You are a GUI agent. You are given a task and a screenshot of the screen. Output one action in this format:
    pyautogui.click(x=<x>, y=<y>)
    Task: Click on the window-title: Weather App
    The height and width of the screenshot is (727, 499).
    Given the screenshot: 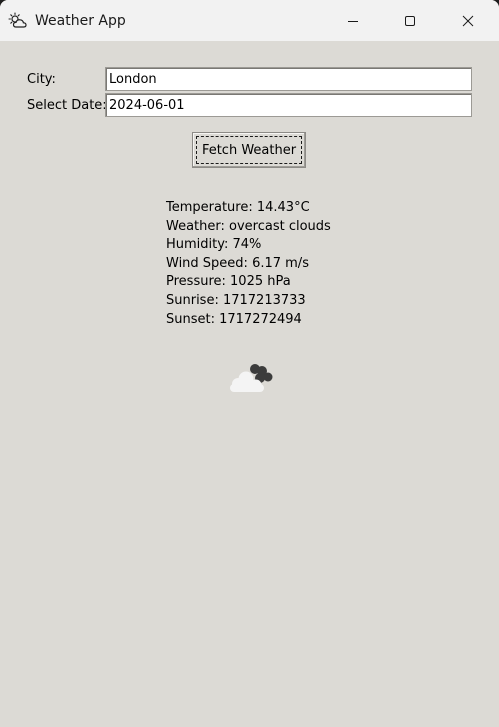 What is the action you would take?
    pyautogui.click(x=80, y=21)
    